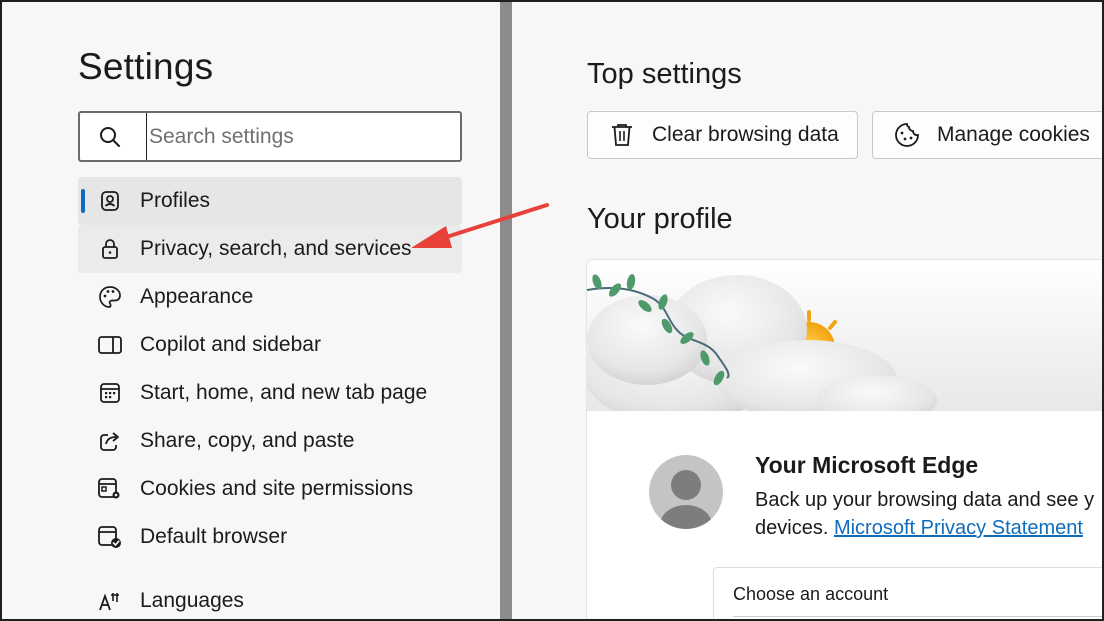  Describe the element at coordinates (660, 219) in the screenshot. I see `your-profile-title: Your profile` at that location.